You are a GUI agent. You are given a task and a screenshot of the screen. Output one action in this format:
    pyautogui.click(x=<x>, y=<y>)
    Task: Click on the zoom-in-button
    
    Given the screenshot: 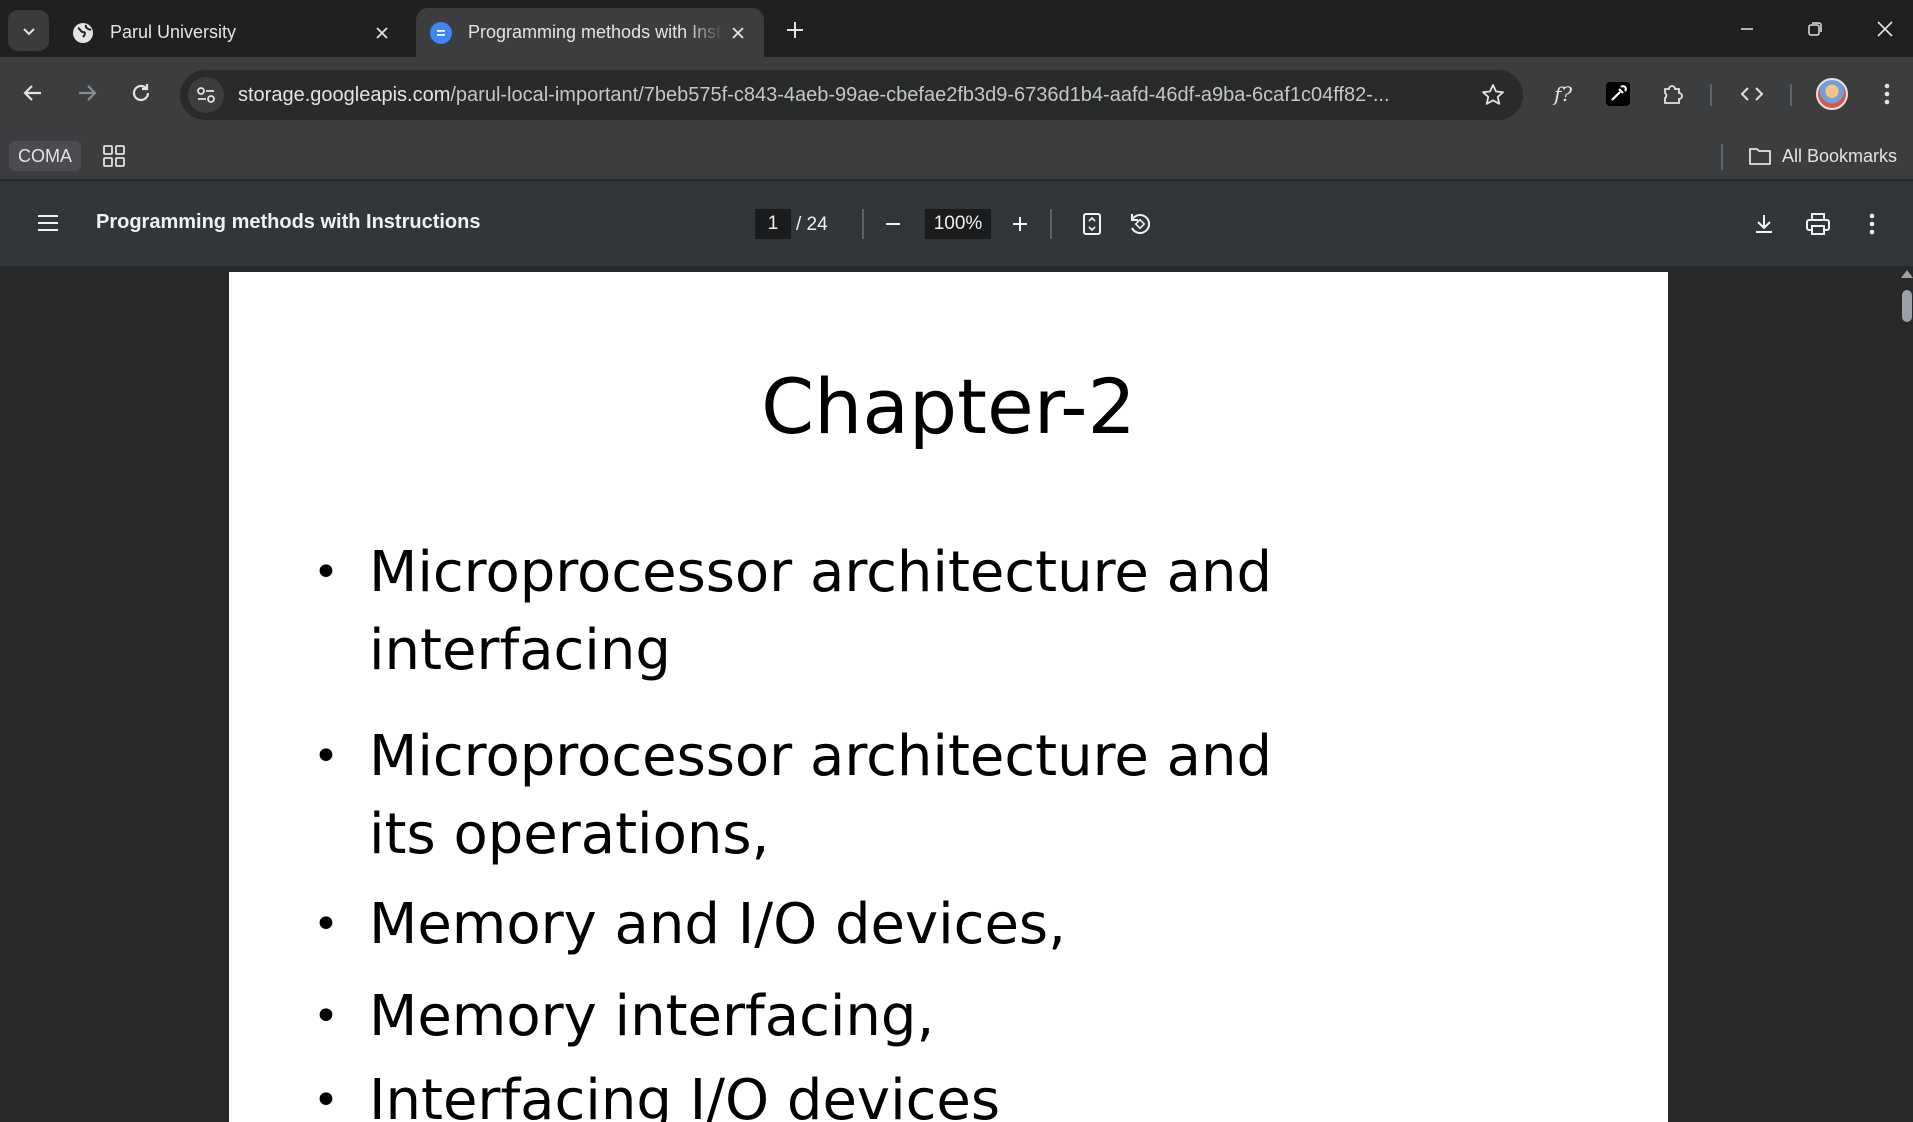 What is the action you would take?
    pyautogui.click(x=1020, y=224)
    